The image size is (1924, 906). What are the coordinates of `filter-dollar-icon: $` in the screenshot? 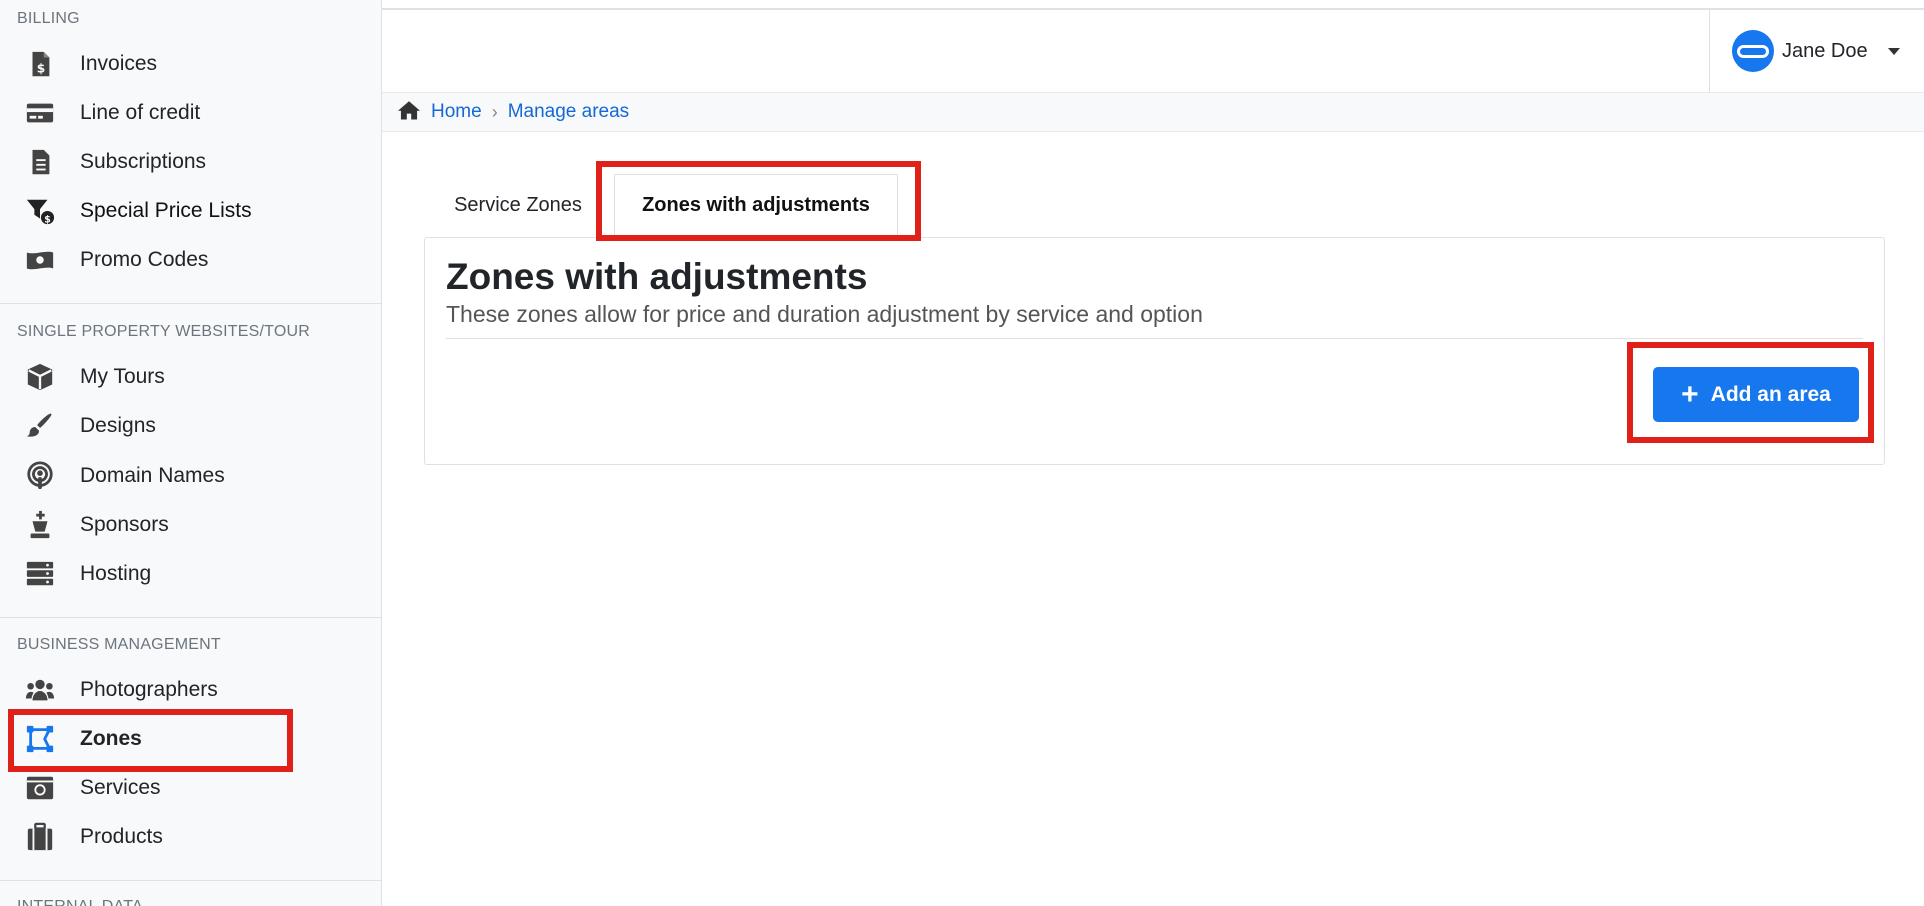 It's located at (40, 211).